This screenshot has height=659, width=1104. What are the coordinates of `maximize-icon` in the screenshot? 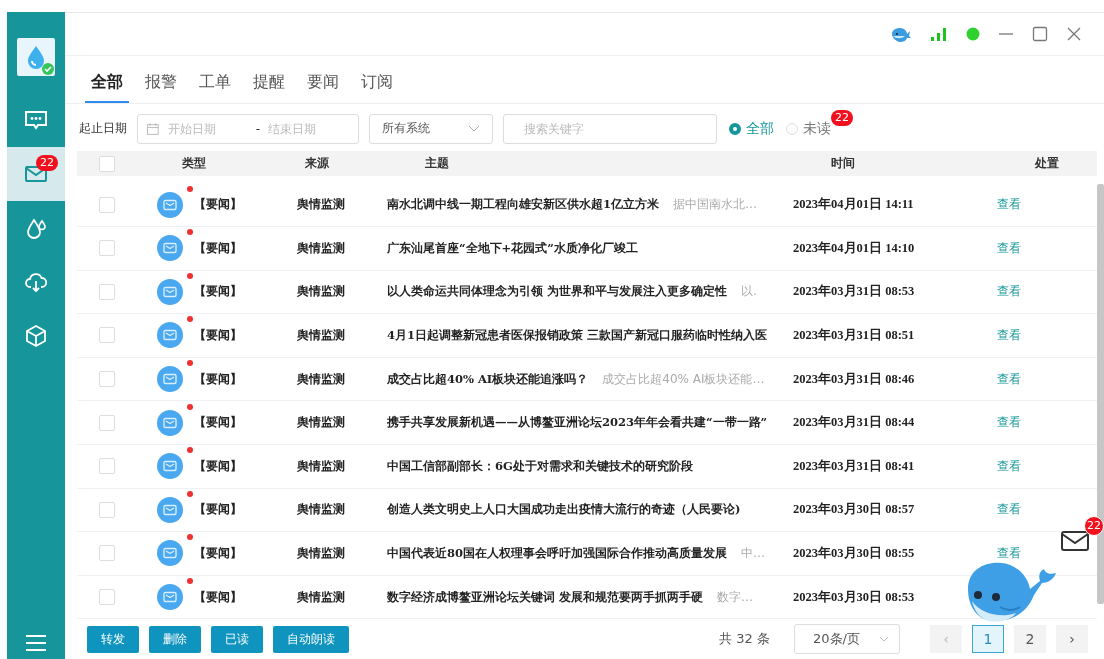 It's located at (1040, 33).